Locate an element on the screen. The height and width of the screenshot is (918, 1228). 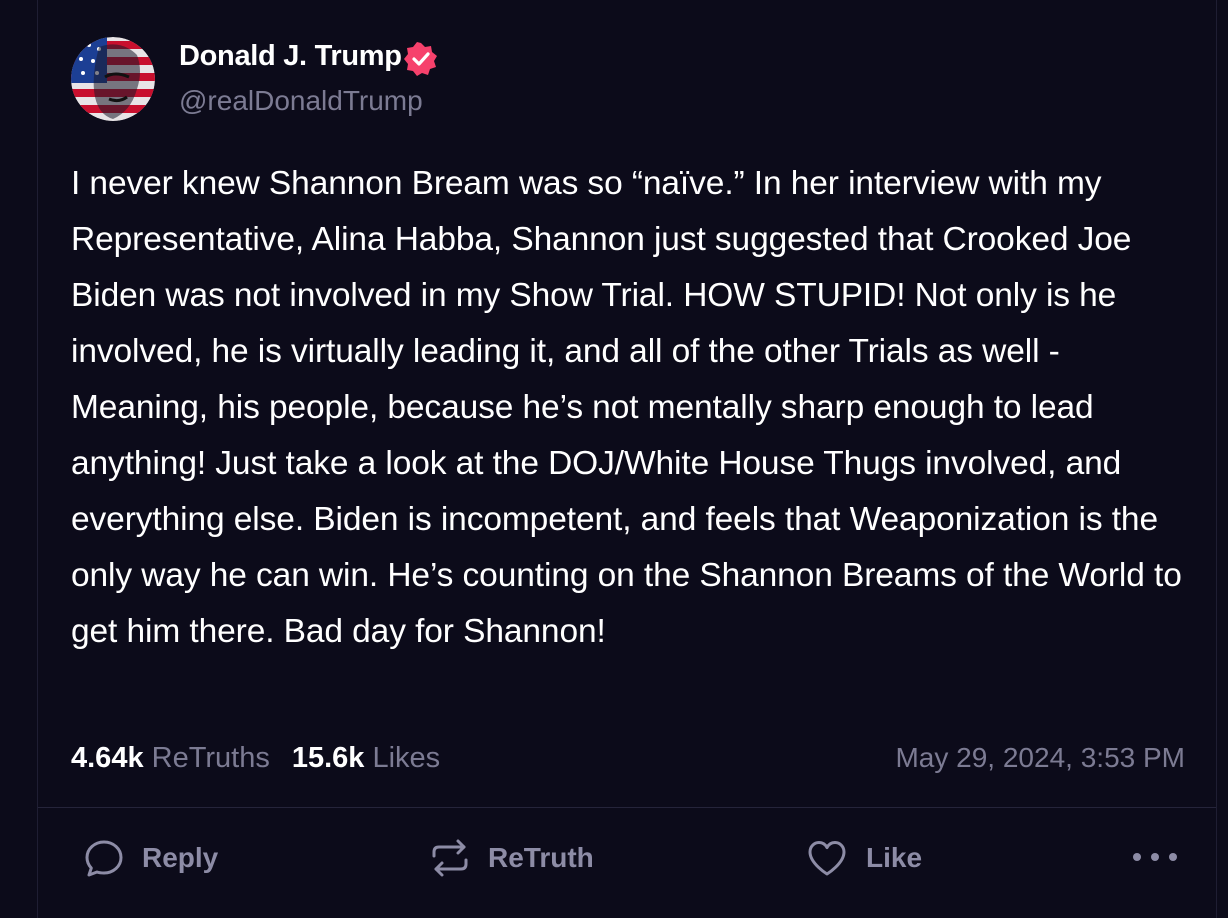
retruths-label: ReTruths is located at coordinates (210, 758).